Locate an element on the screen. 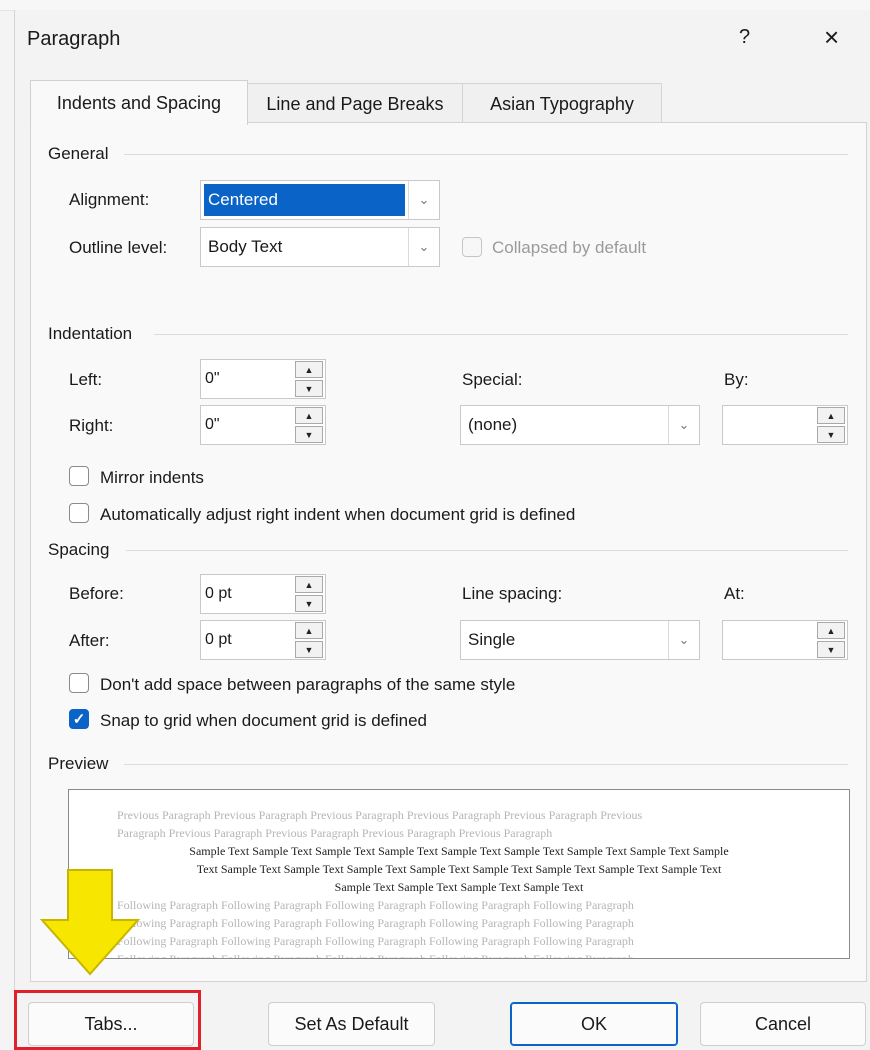  line-spacing-select: Single ⌄ is located at coordinates (580, 640).